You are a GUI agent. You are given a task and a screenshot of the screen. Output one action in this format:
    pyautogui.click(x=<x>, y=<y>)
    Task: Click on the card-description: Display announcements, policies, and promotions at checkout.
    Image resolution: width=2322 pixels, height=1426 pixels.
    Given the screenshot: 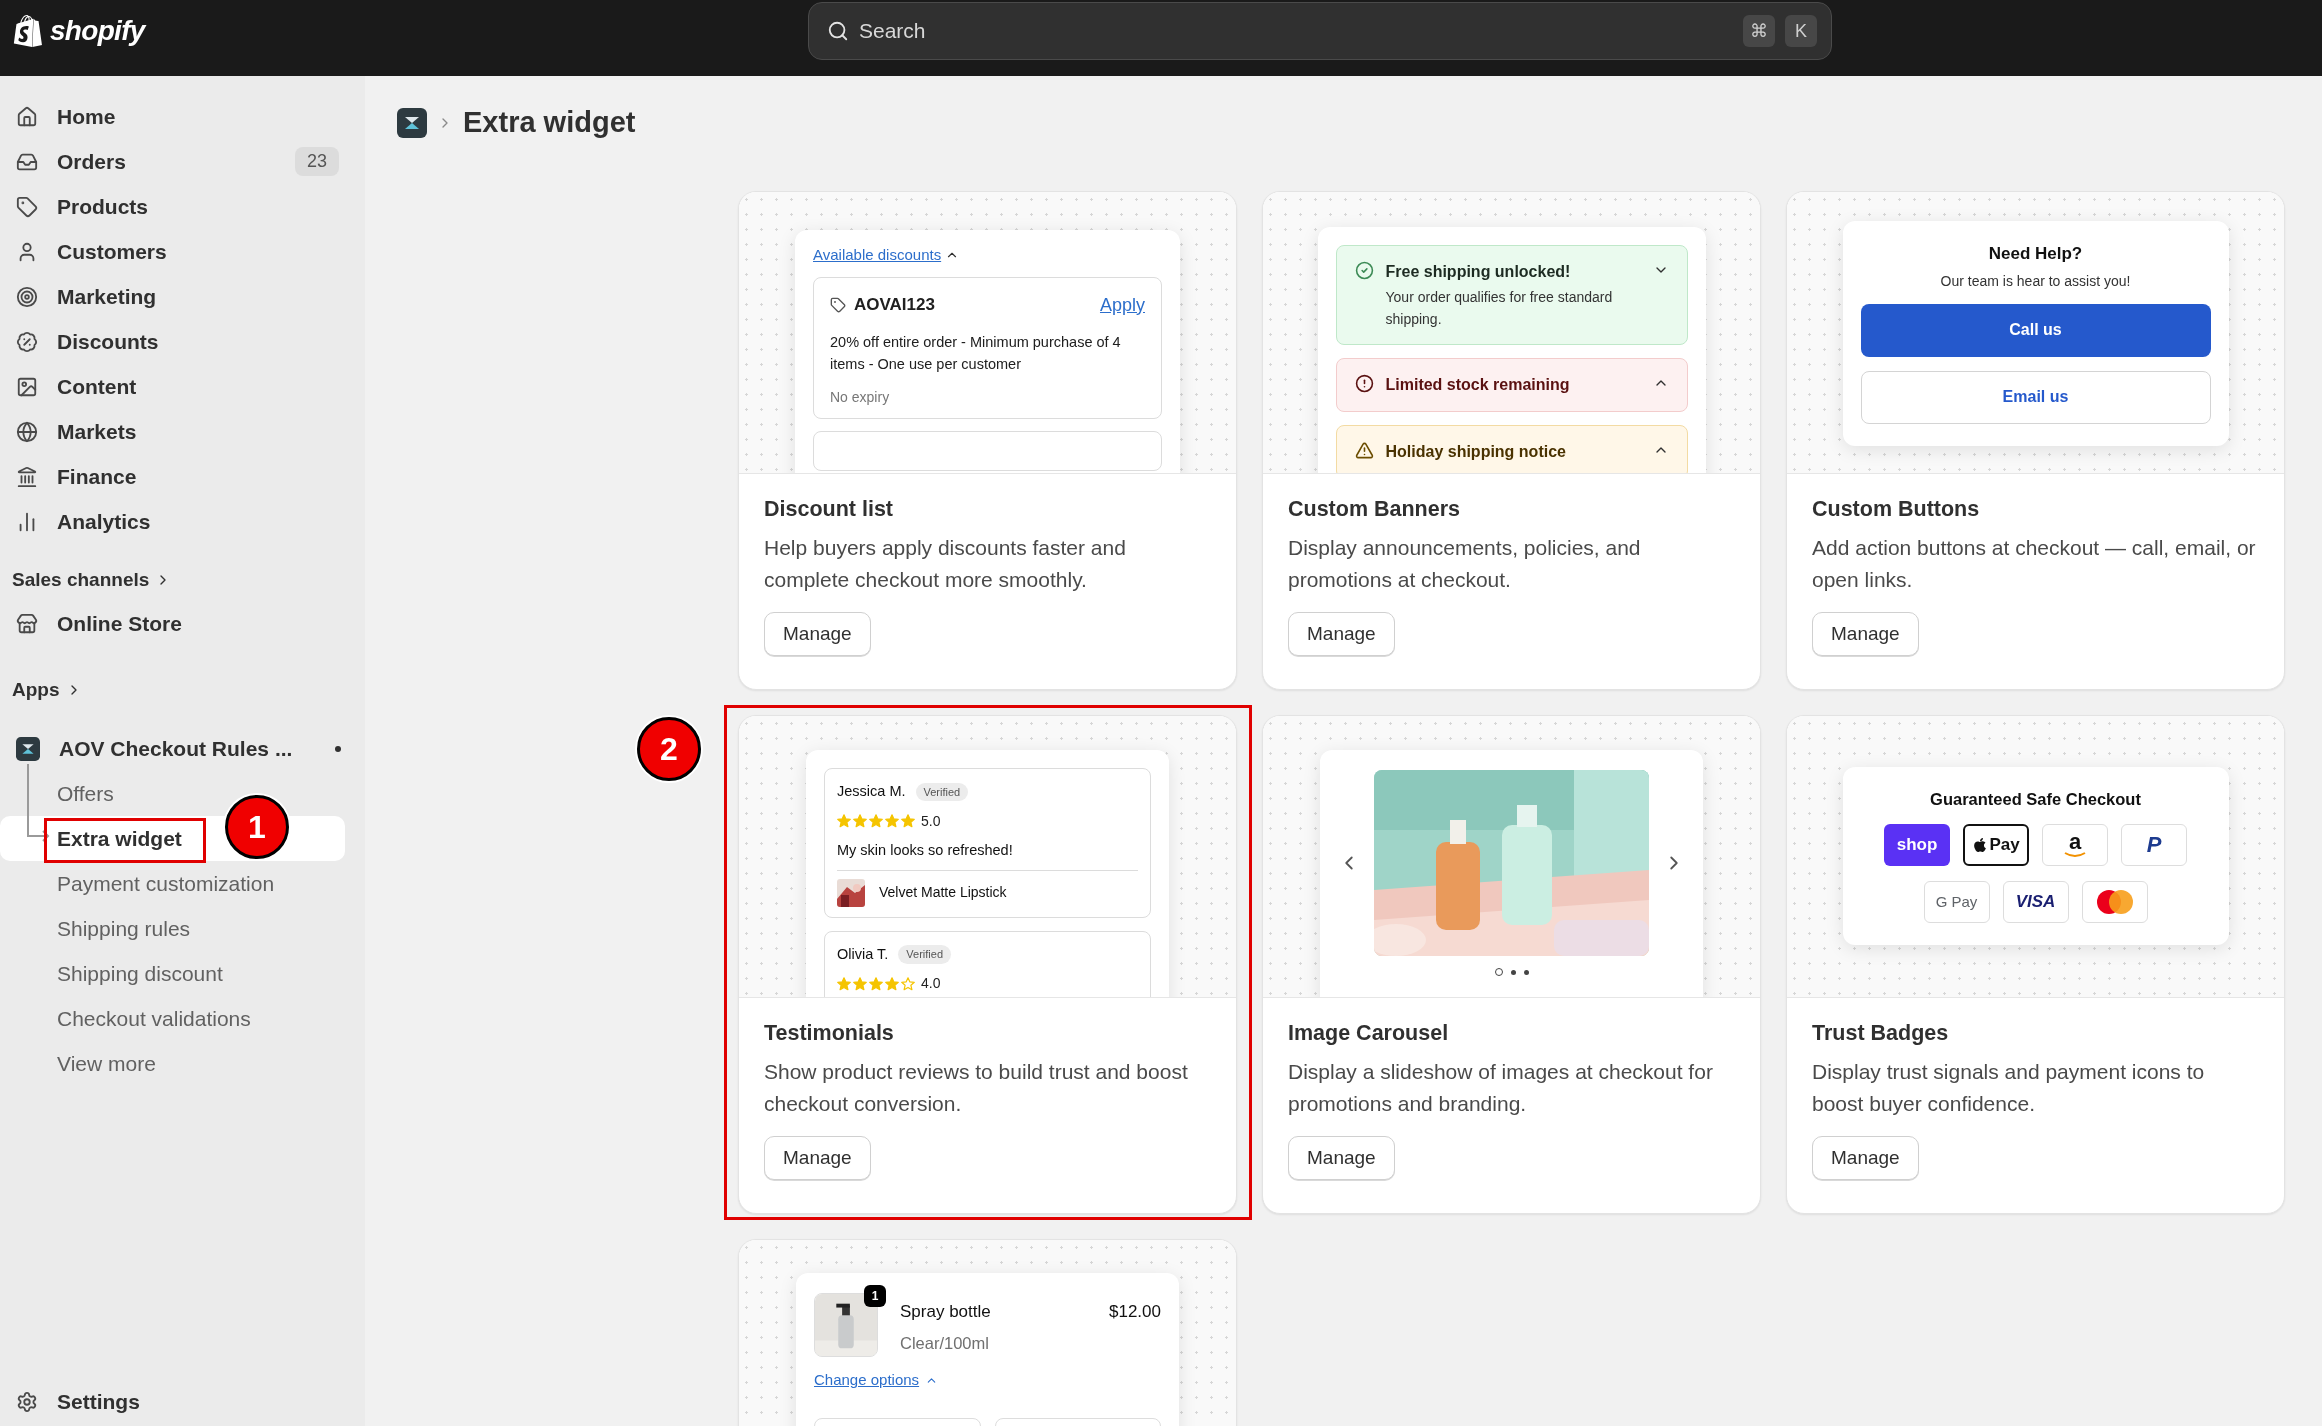 What is the action you would take?
    pyautogui.click(x=1465, y=564)
    